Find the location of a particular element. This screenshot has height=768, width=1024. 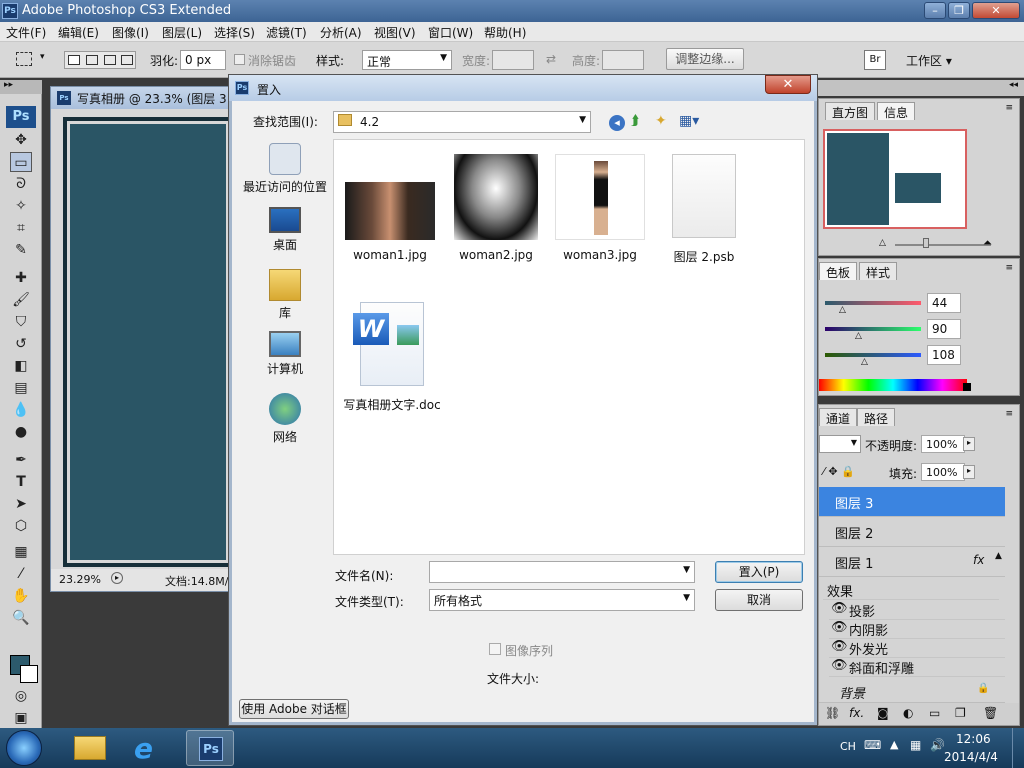

filetype-select: 所有格式 ▼ is located at coordinates (562, 600).